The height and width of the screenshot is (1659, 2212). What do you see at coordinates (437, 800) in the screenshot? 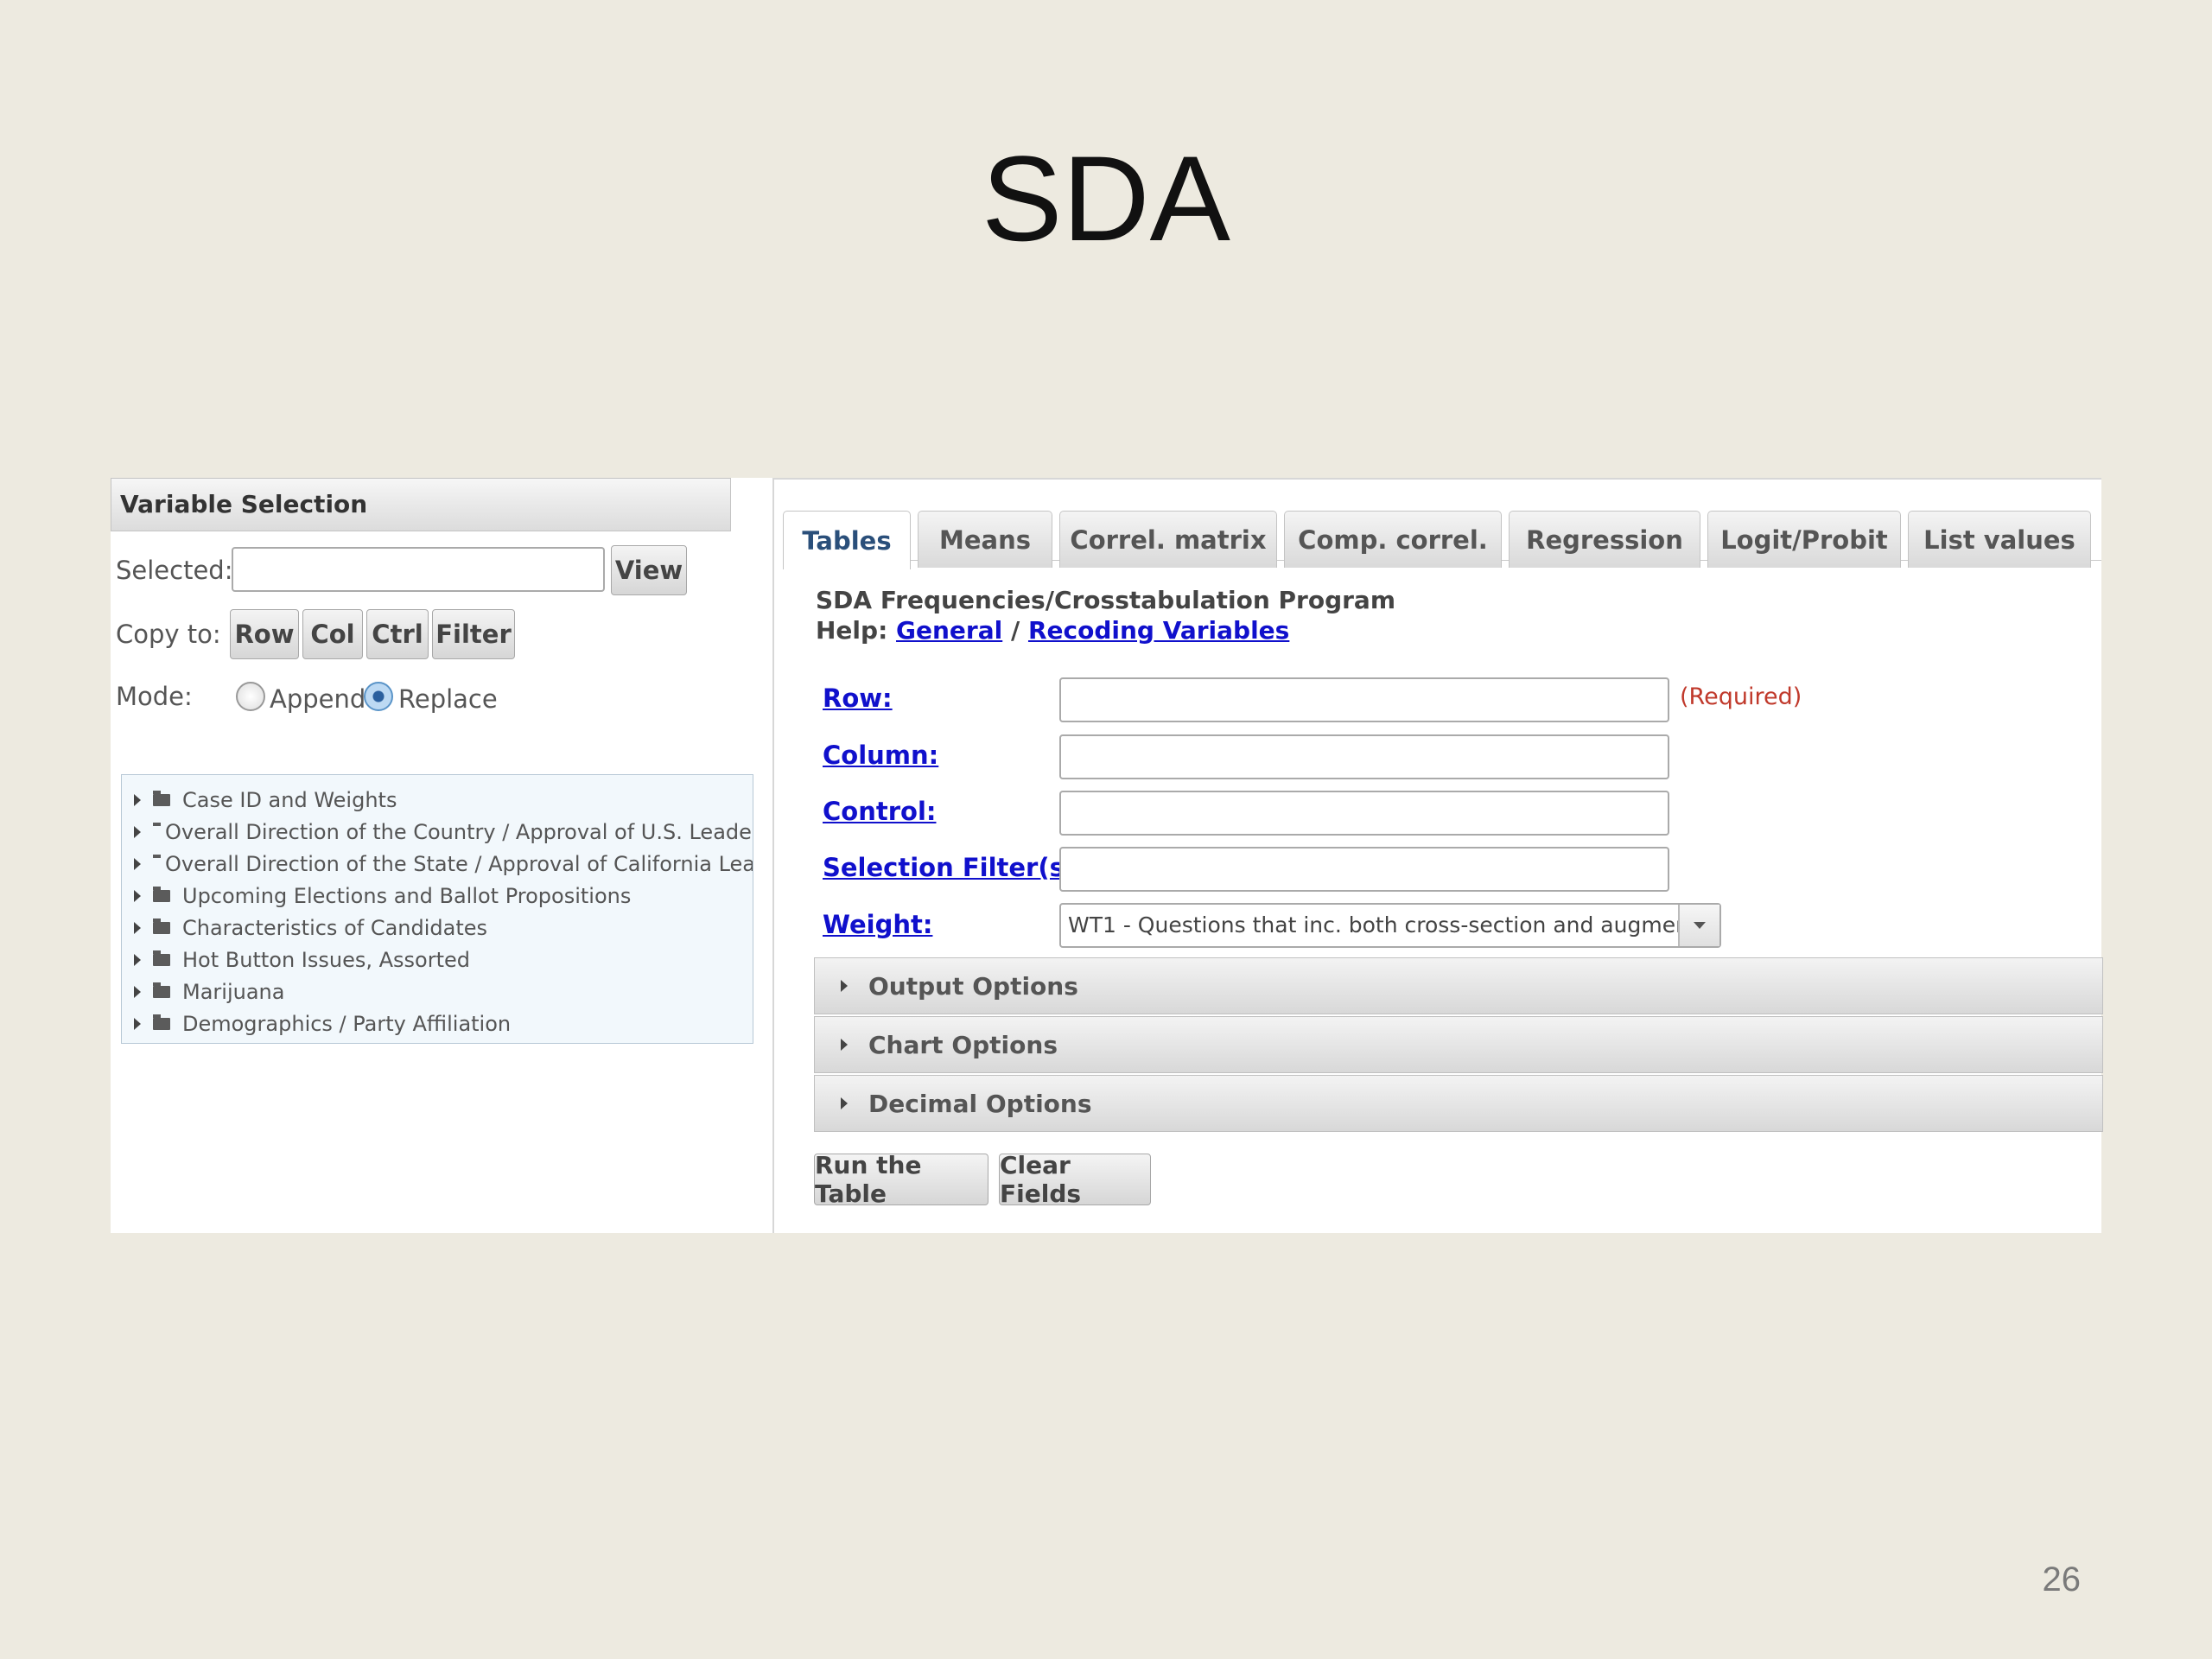
I see `tree-item: Case ID and Weights` at bounding box center [437, 800].